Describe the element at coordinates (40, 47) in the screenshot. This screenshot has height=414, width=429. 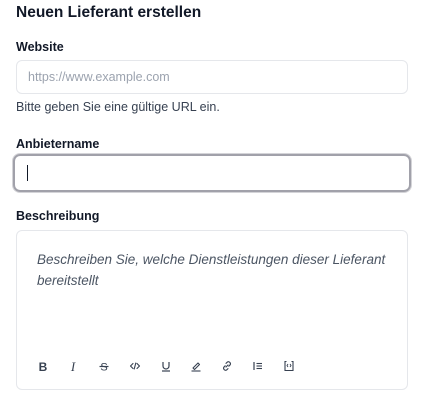
I see `website-label: Website` at that location.